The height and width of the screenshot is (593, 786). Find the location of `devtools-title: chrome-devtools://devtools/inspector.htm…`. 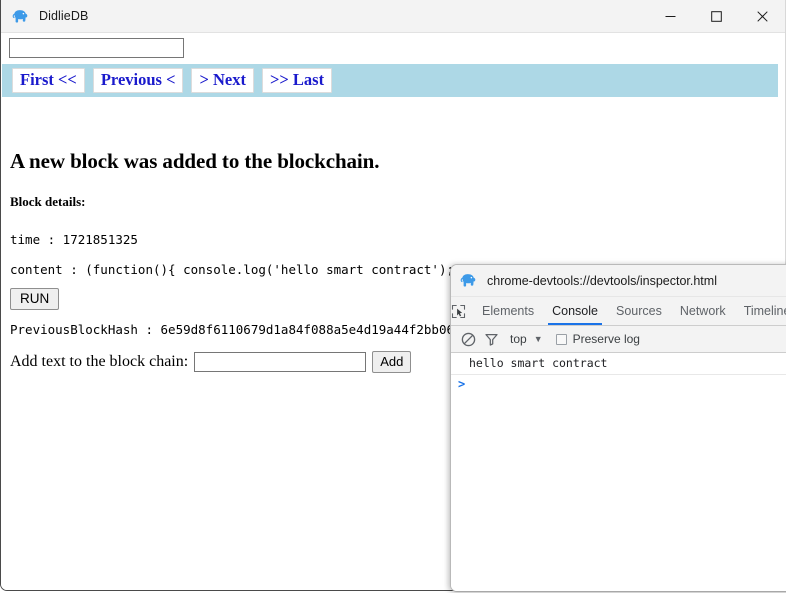

devtools-title: chrome-devtools://devtools/inspector.htm… is located at coordinates (602, 280).